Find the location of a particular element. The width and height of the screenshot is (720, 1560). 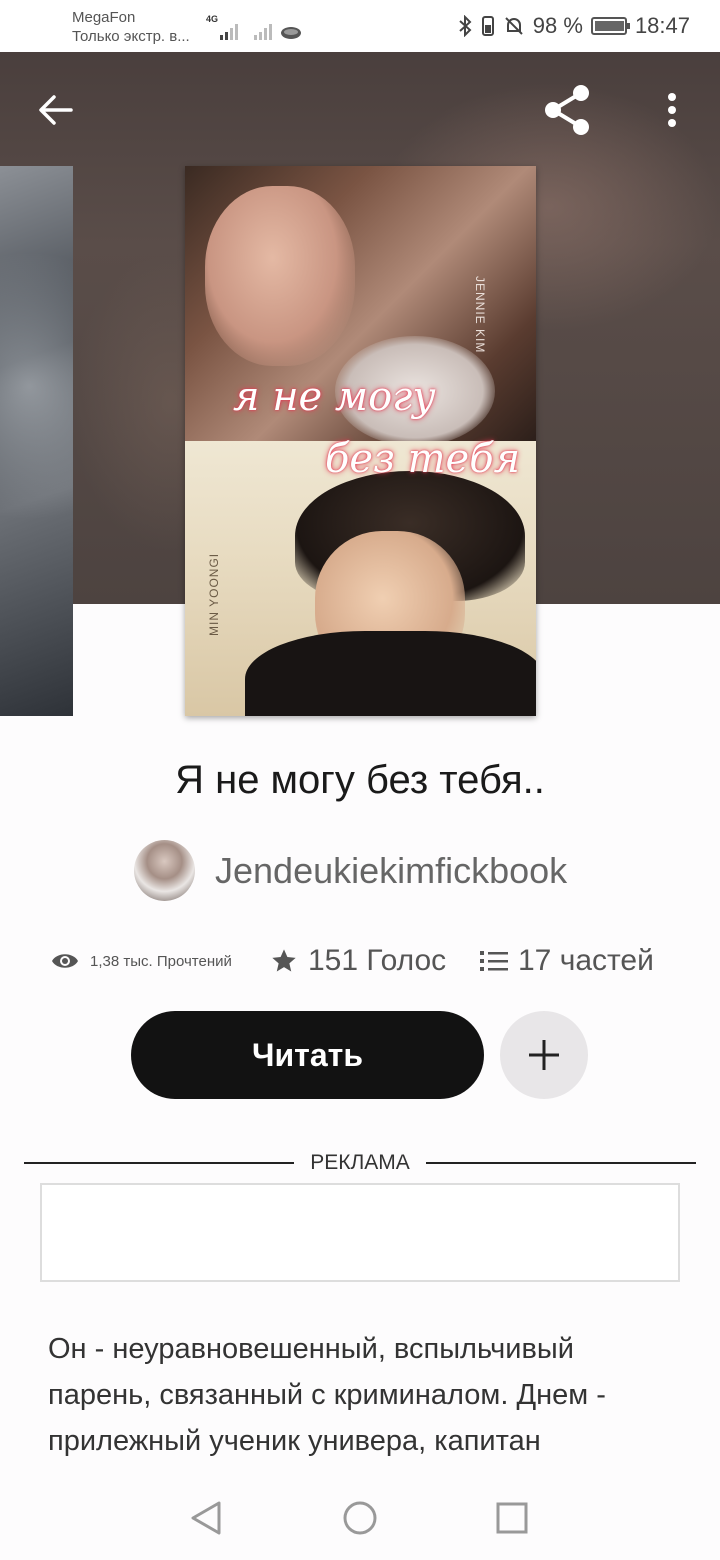

star-icon is located at coordinates (284, 960).